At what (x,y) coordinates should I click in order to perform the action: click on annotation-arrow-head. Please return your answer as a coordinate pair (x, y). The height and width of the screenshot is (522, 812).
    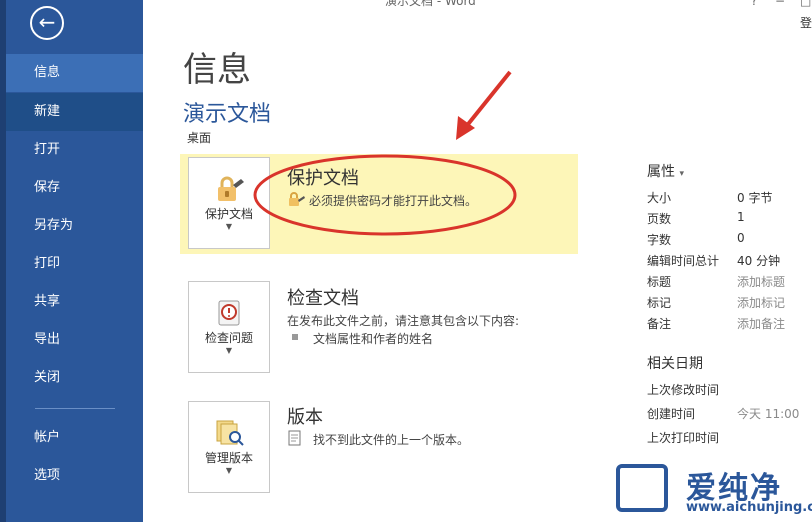
    Looking at the image, I should click on (465, 128).